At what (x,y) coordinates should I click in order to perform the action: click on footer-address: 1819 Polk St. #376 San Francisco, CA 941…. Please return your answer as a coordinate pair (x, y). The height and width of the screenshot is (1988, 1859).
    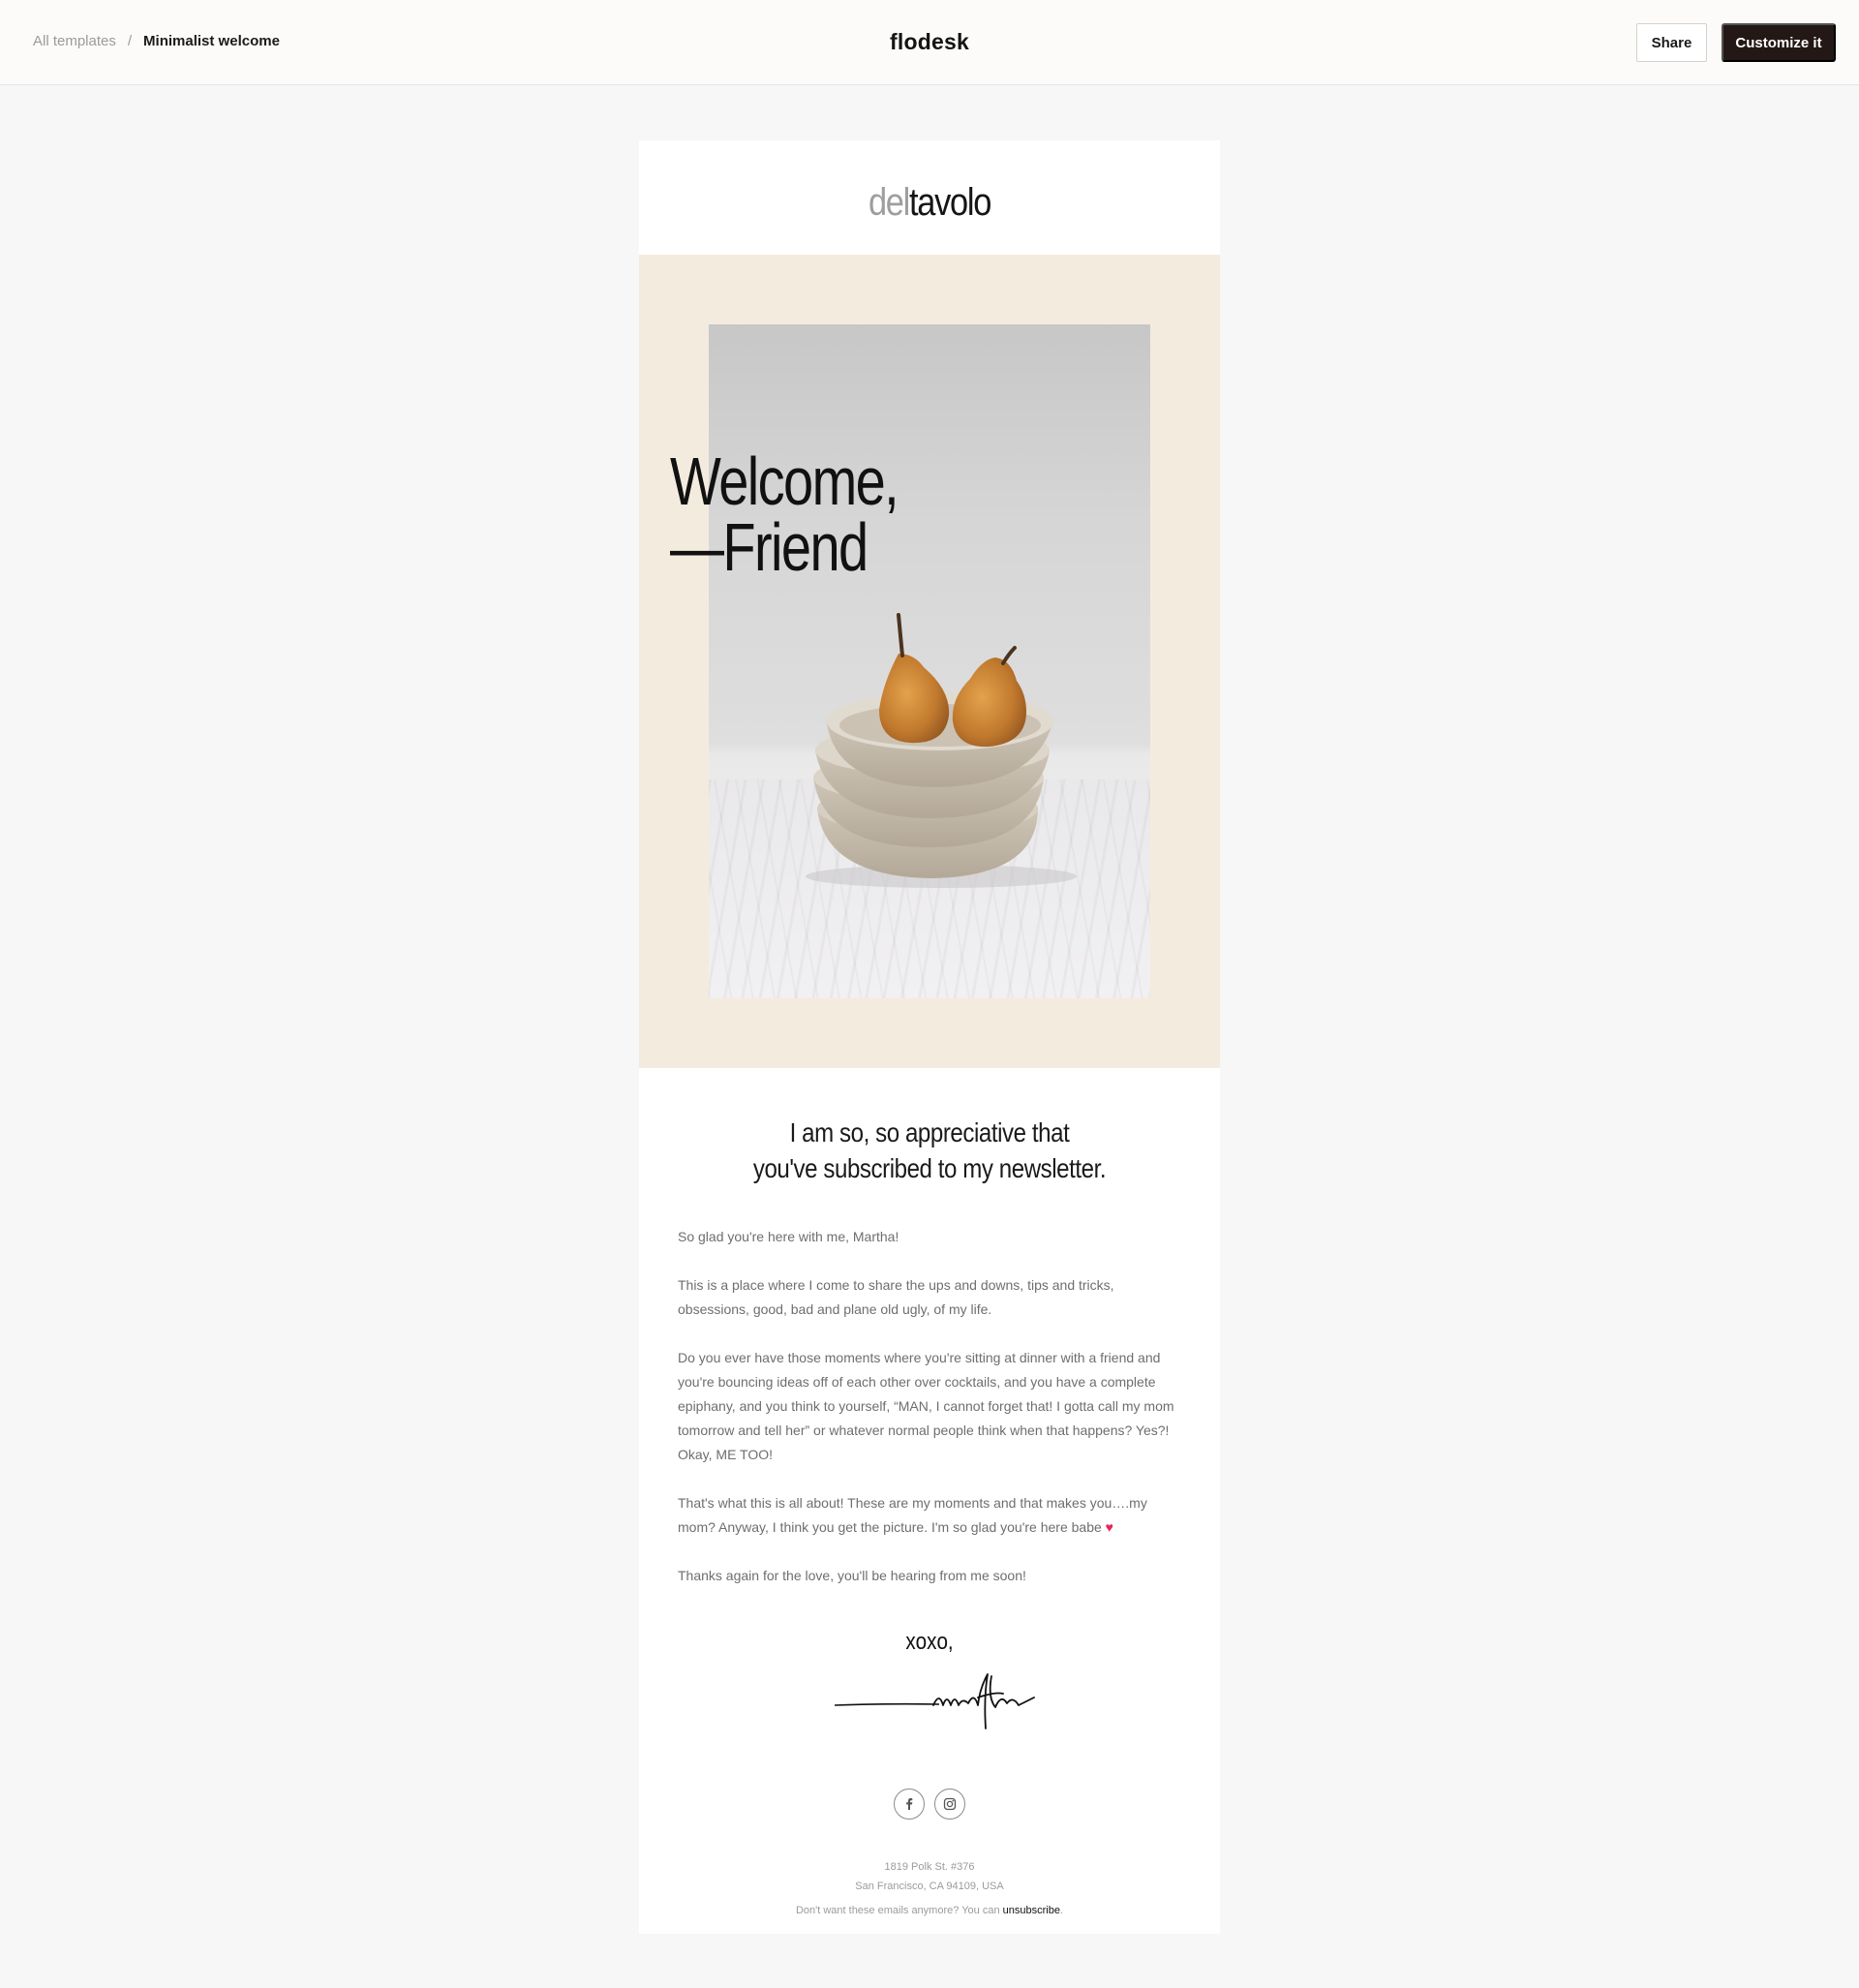
    Looking at the image, I should click on (929, 1876).